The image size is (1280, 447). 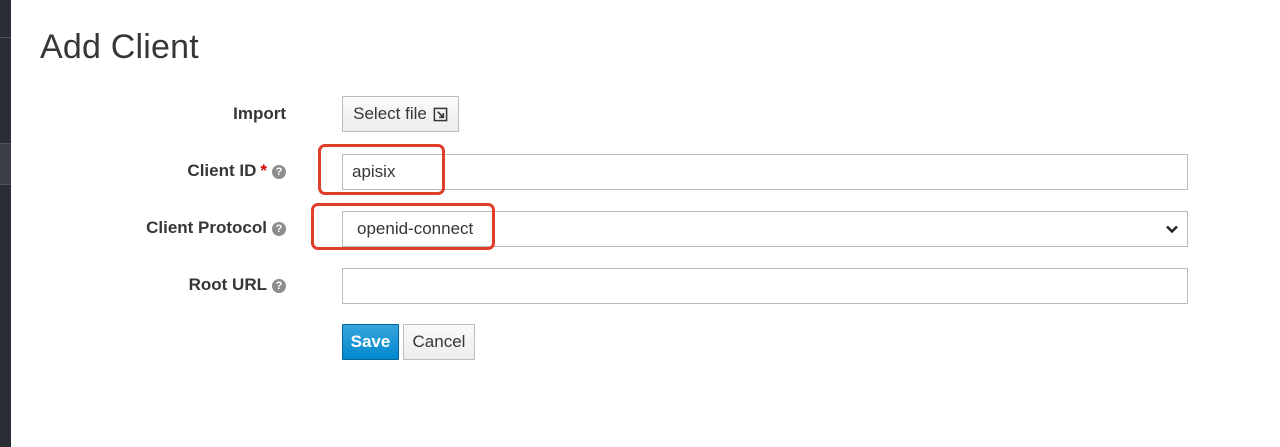 I want to click on chevron-down-icon, so click(x=1172, y=229).